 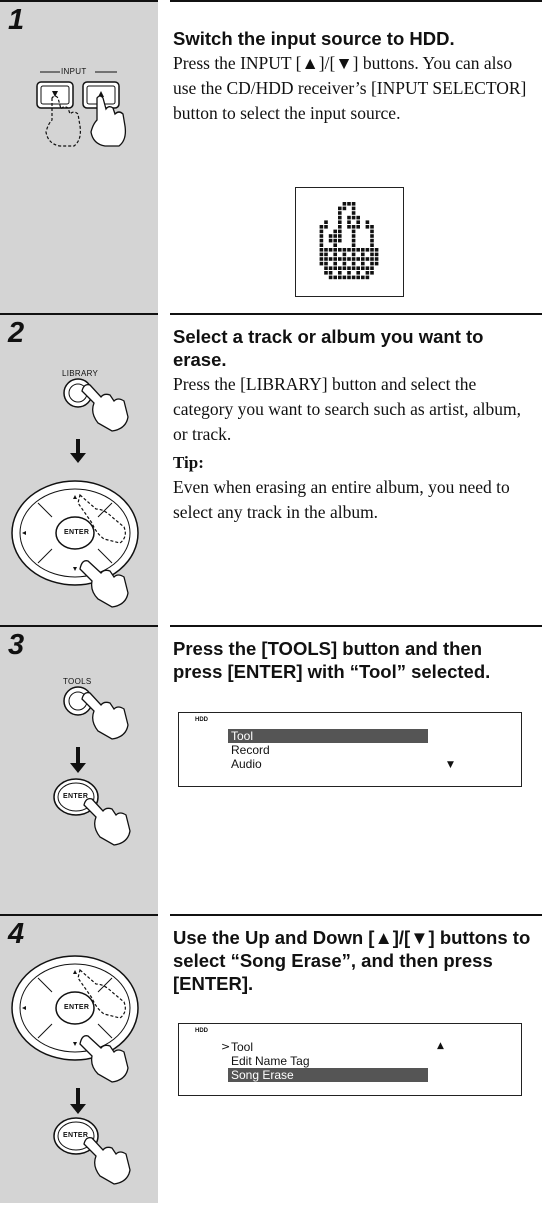 What do you see at coordinates (79, 157) in the screenshot?
I see `step-gutter` at bounding box center [79, 157].